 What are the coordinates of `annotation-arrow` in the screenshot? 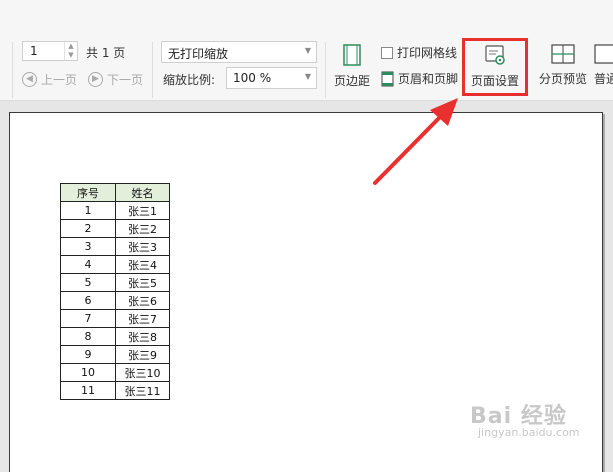 It's located at (415, 141).